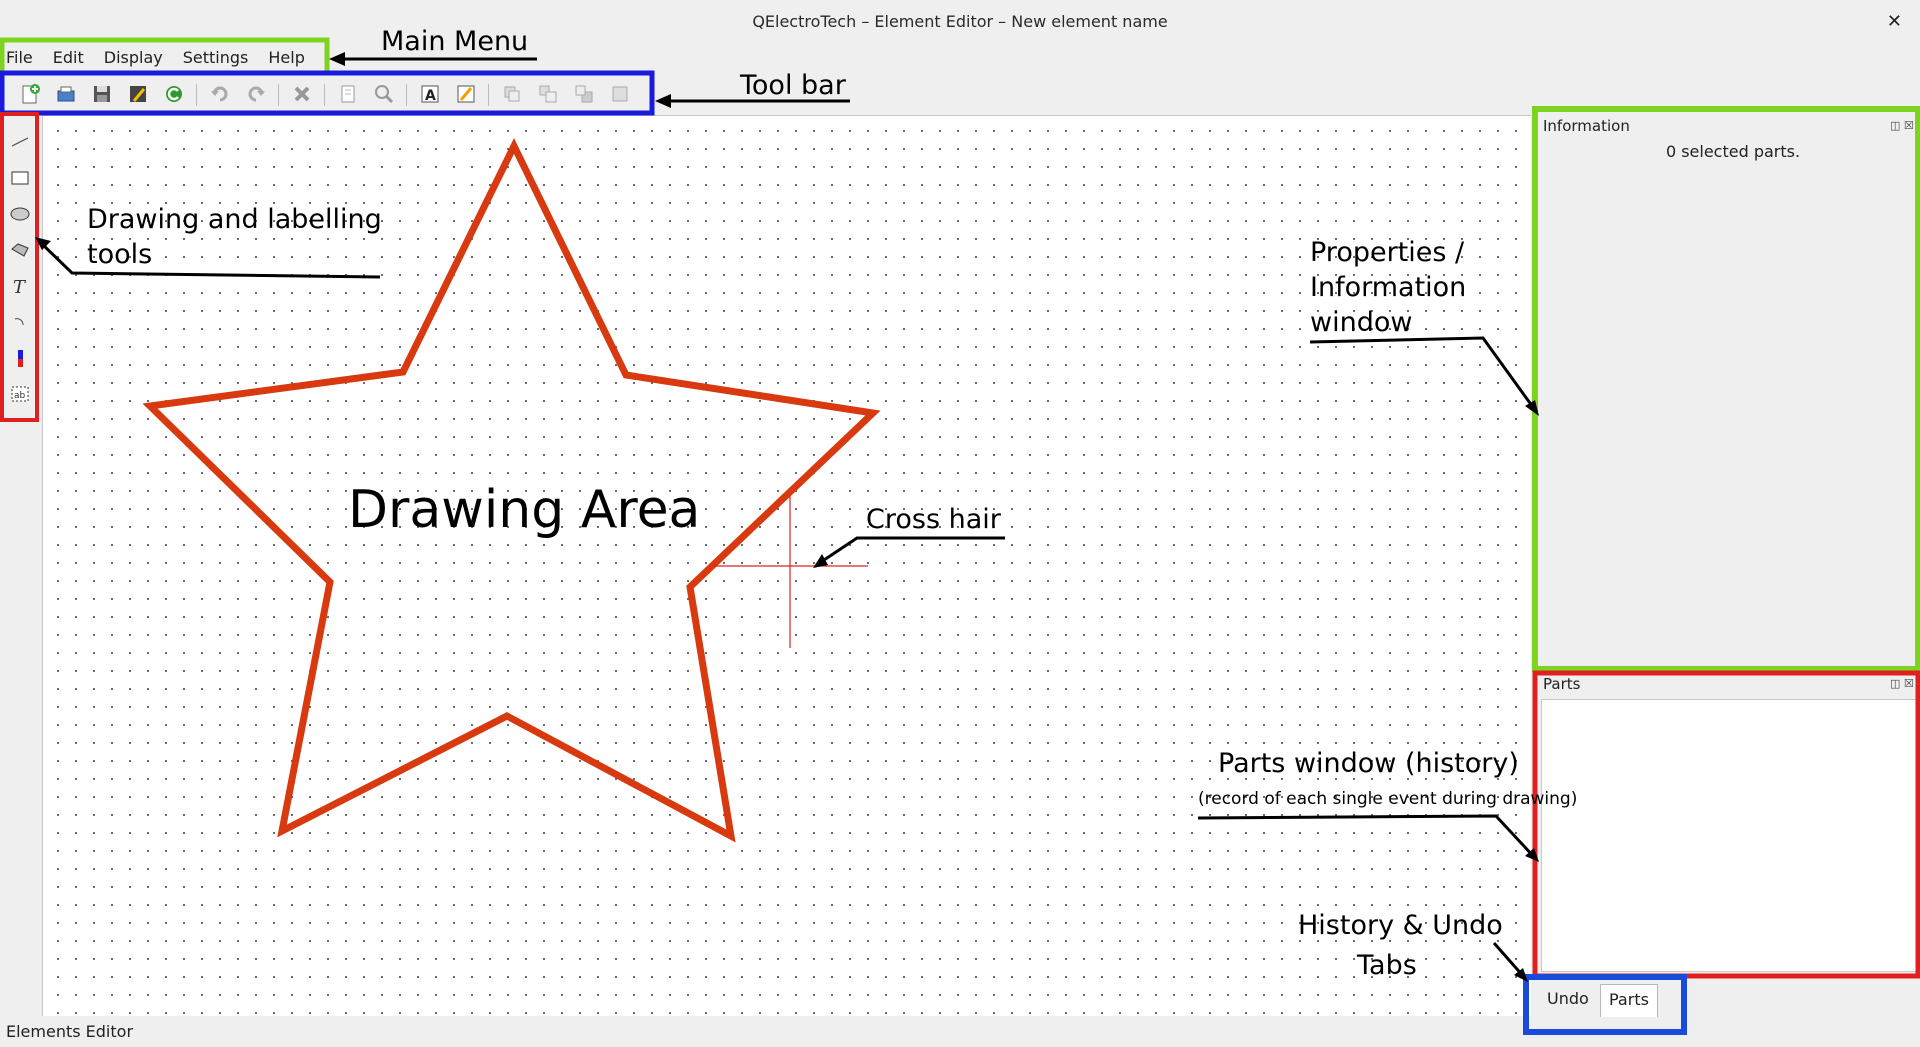  What do you see at coordinates (584, 94) in the screenshot?
I see `lower-icon` at bounding box center [584, 94].